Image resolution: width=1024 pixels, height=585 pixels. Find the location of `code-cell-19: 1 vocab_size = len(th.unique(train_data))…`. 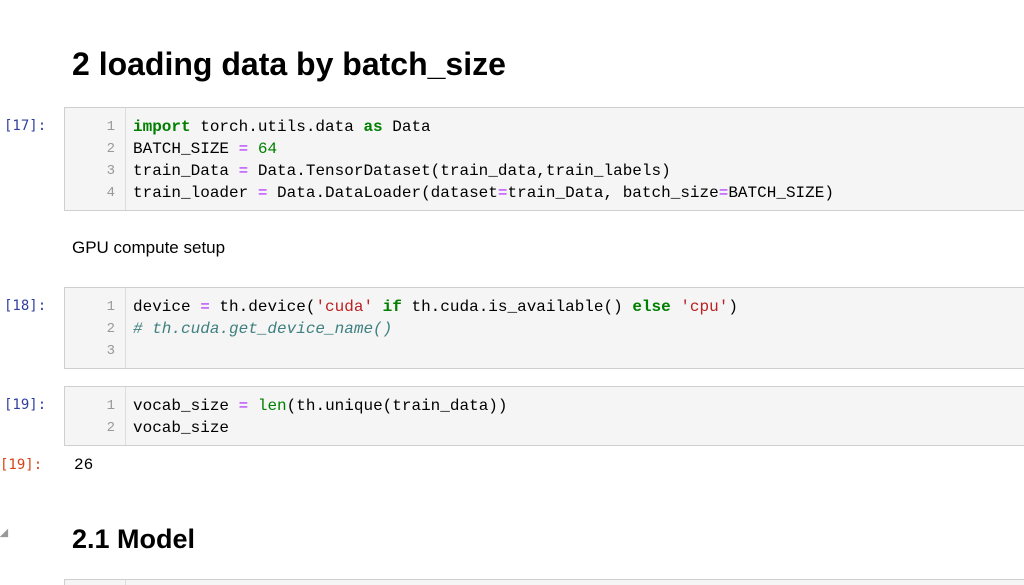

code-cell-19: 1 vocab_size = len(th.unique(train_data))… is located at coordinates (544, 416).